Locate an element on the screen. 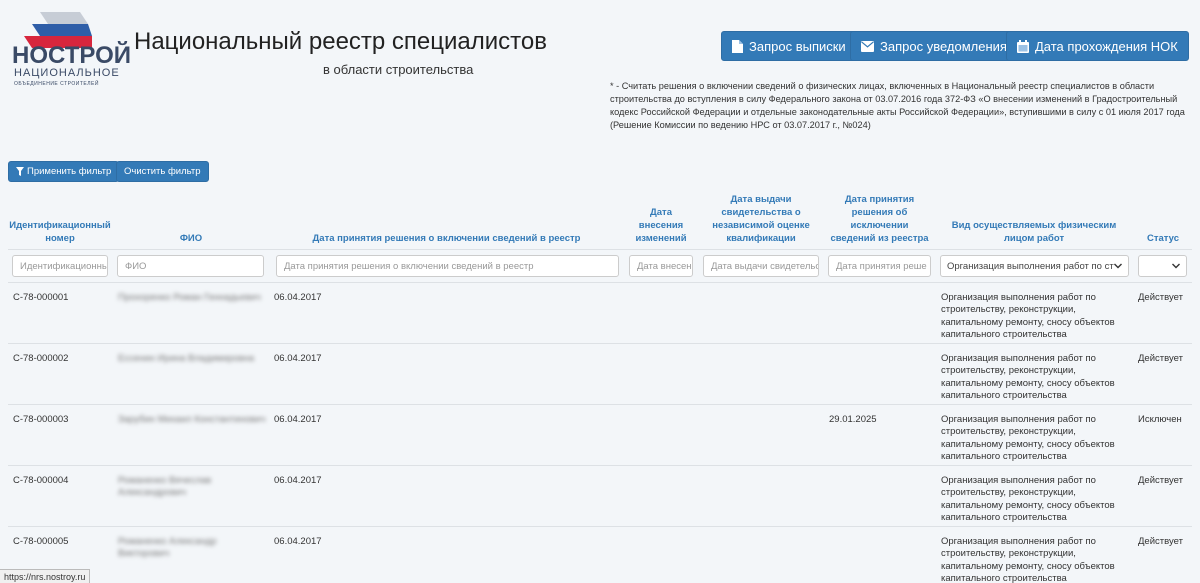 The width and height of the screenshot is (1200, 583). fio-filter-input: ФИО is located at coordinates (190, 266).